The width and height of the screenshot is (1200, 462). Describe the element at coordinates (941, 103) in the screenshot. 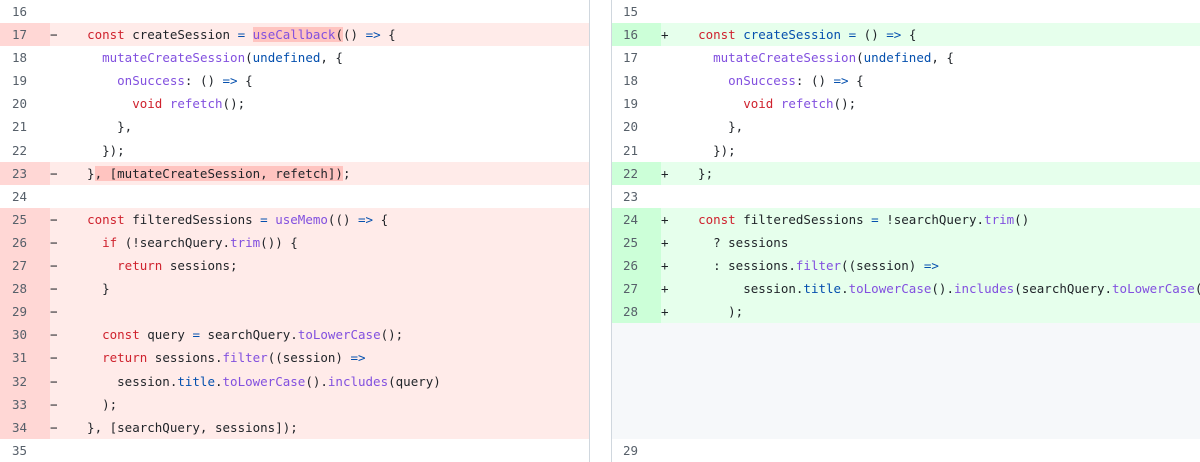

I see `code-content: void refetch();` at that location.